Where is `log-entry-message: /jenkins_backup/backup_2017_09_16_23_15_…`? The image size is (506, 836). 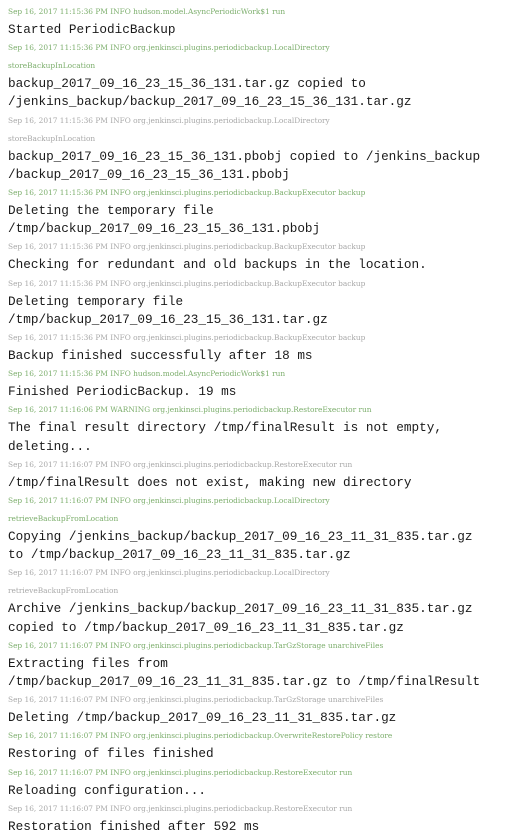
log-entry-message: /jenkins_backup/backup_2017_09_16_23_15_… is located at coordinates (210, 102).